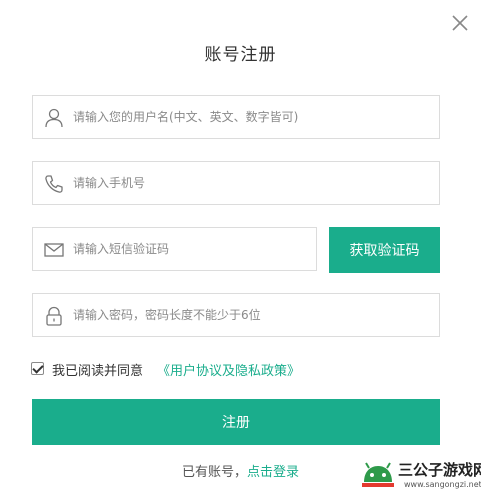 This screenshot has height=496, width=481. Describe the element at coordinates (54, 118) in the screenshot. I see `user-icon` at that location.